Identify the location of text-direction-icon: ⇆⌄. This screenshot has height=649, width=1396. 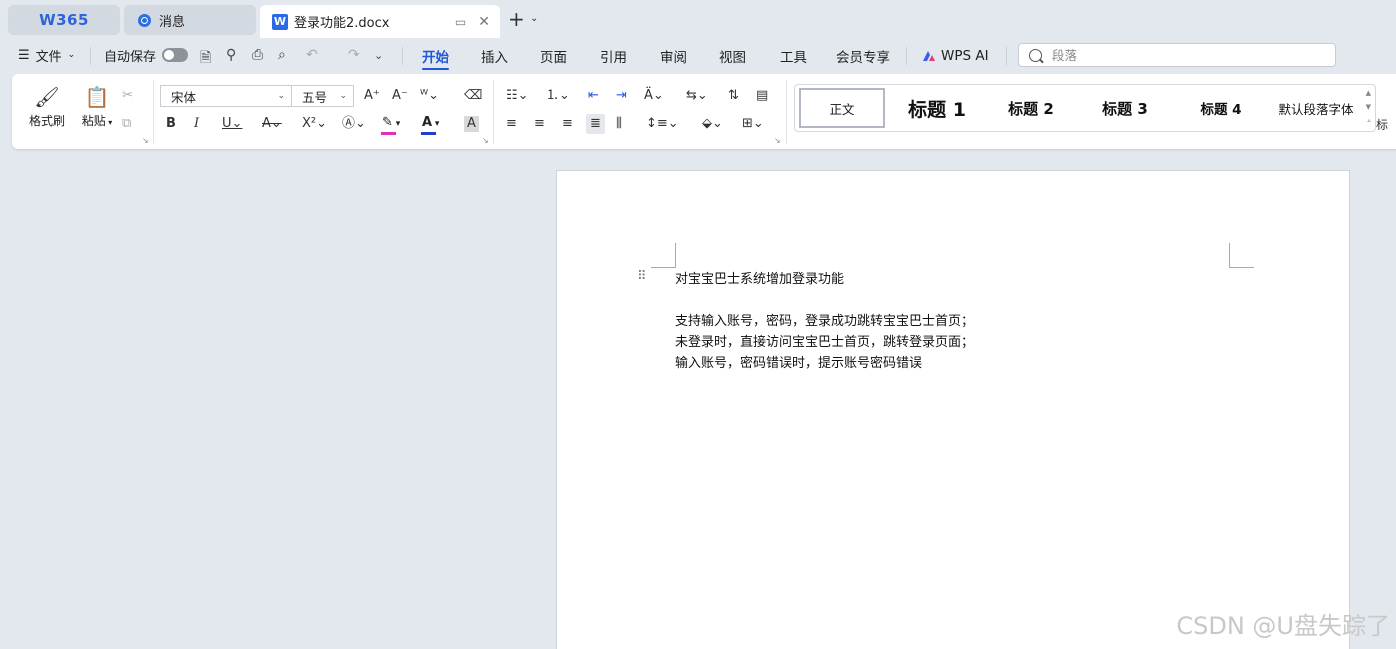
(697, 96).